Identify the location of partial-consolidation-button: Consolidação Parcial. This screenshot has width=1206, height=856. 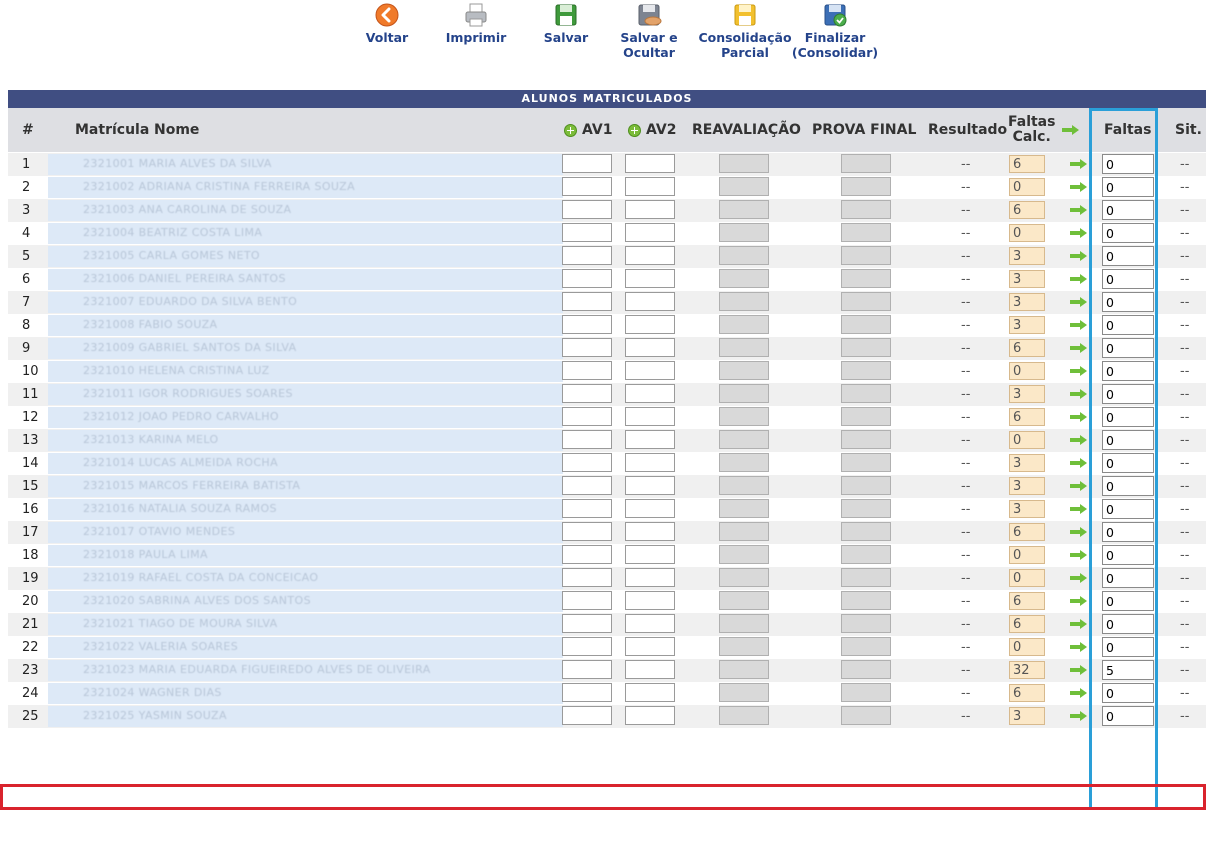
(745, 31).